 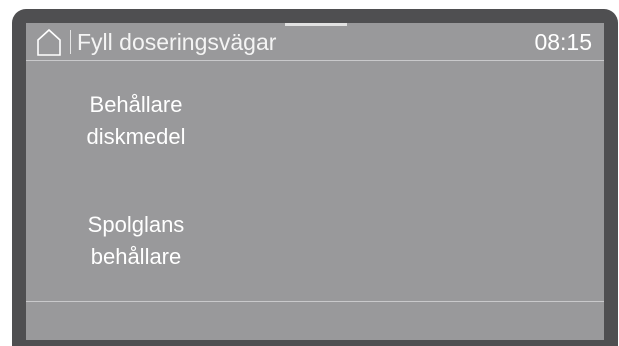 I want to click on menu-item-label-line2: behållare, so click(x=136, y=256).